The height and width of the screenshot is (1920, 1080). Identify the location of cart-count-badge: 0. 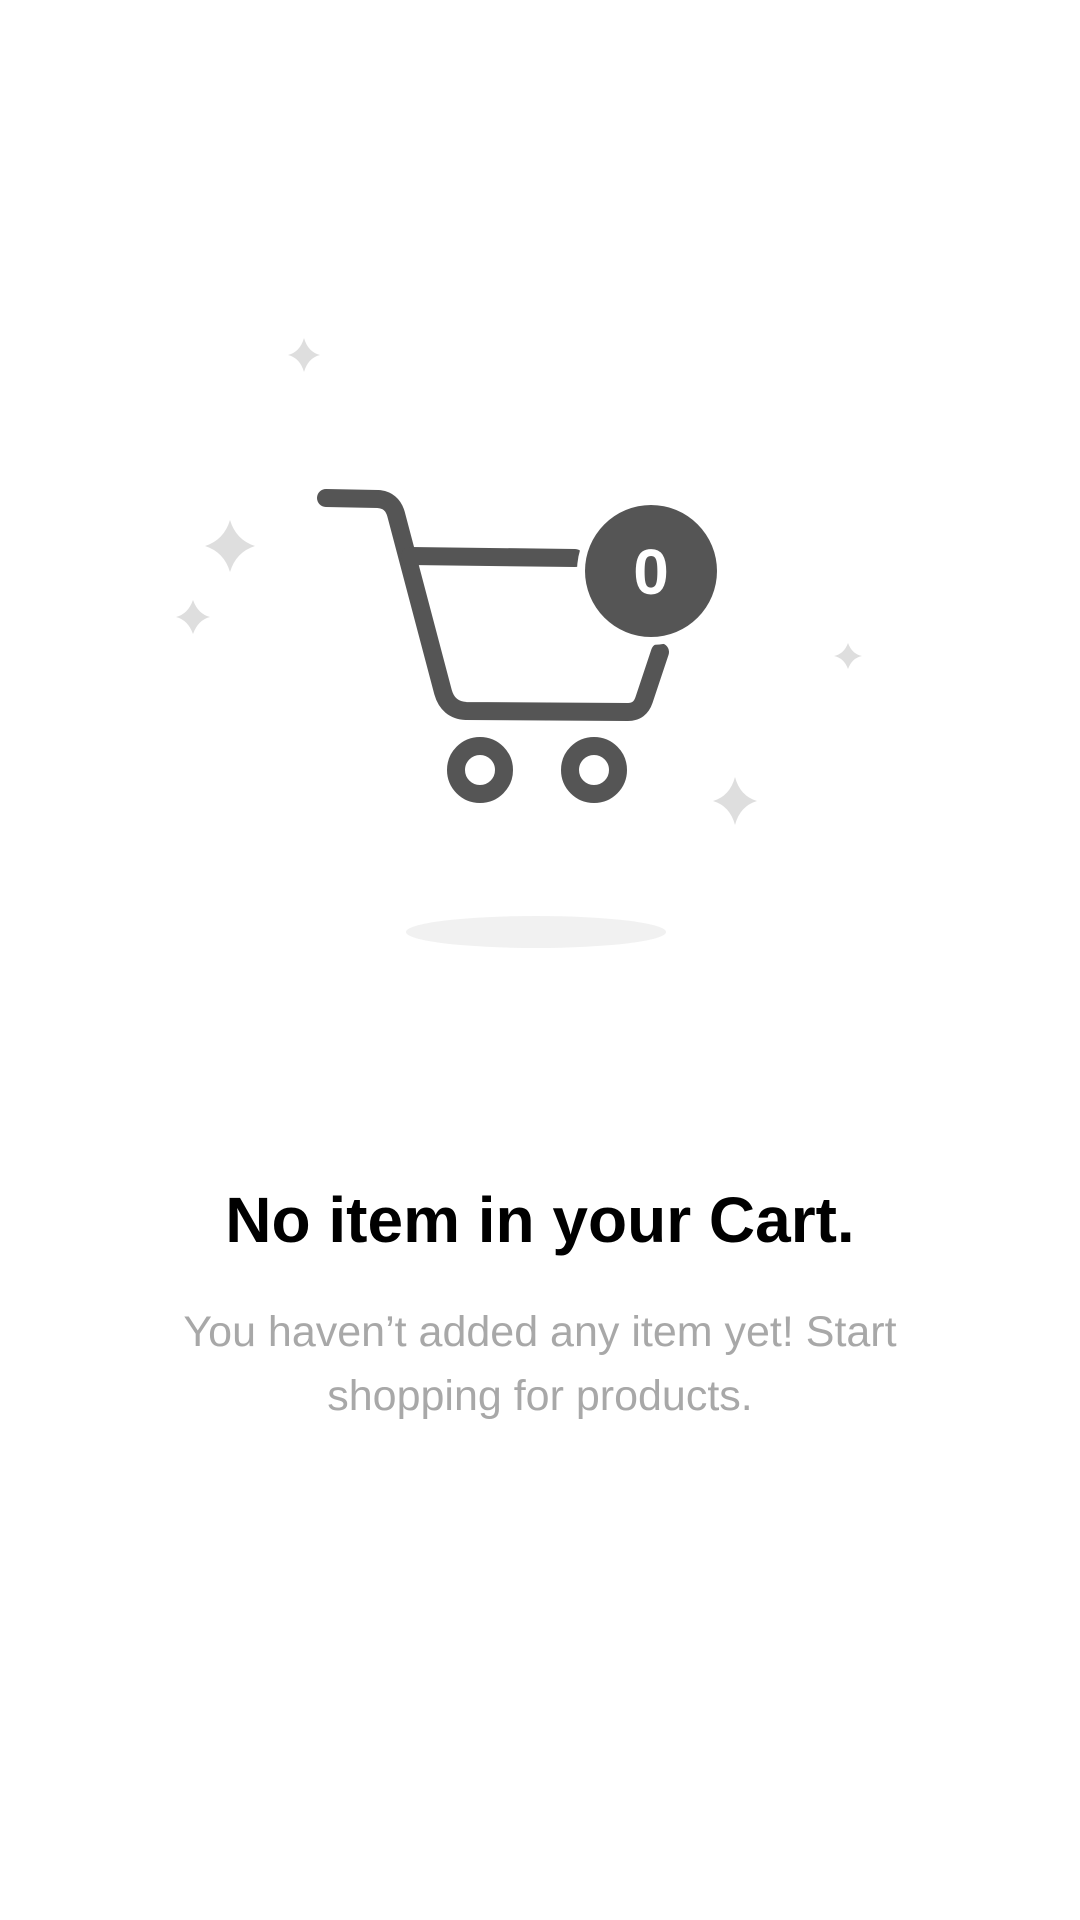
(651, 571).